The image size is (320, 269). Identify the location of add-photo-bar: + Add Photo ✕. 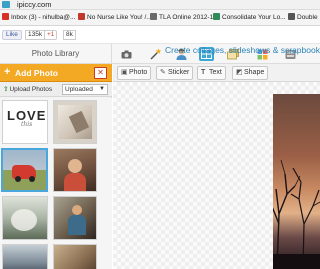
(56, 73).